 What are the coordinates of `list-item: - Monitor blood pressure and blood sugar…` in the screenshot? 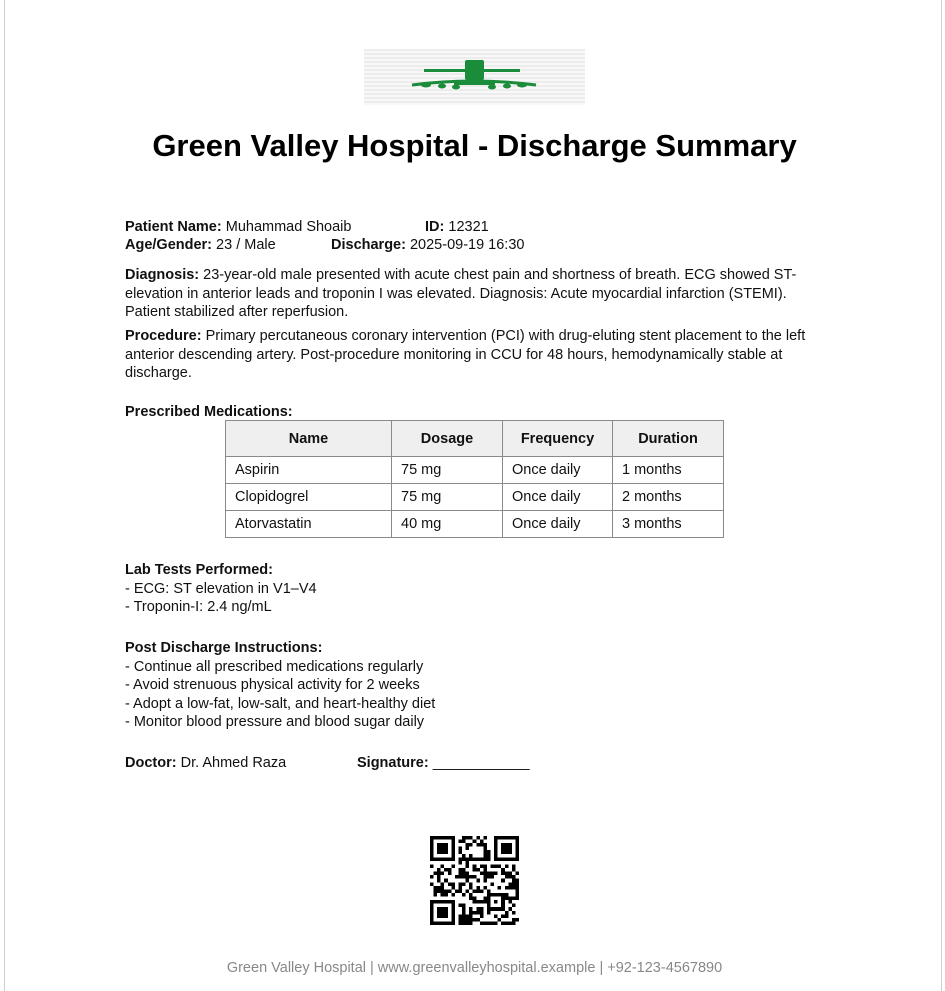 It's located at (275, 722).